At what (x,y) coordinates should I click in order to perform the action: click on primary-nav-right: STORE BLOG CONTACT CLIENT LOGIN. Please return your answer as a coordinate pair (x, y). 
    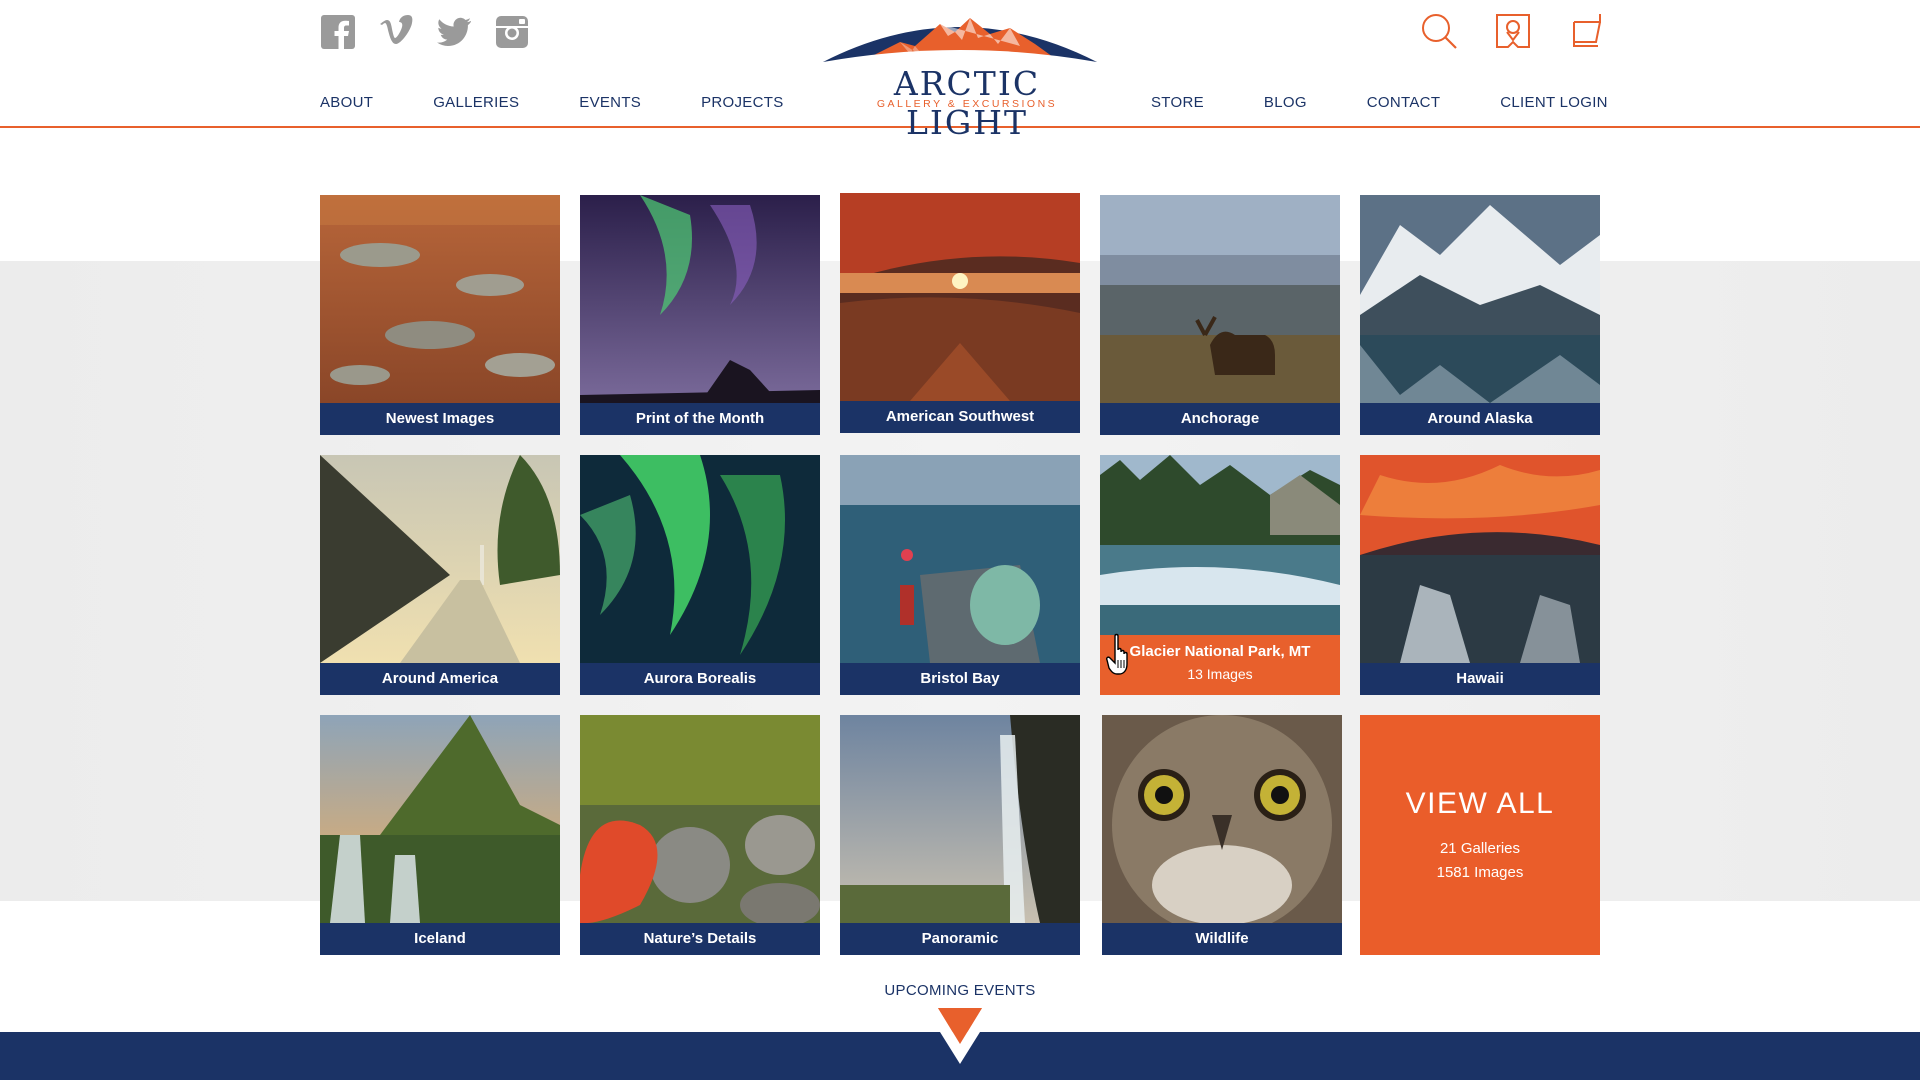
    Looking at the image, I should click on (1379, 102).